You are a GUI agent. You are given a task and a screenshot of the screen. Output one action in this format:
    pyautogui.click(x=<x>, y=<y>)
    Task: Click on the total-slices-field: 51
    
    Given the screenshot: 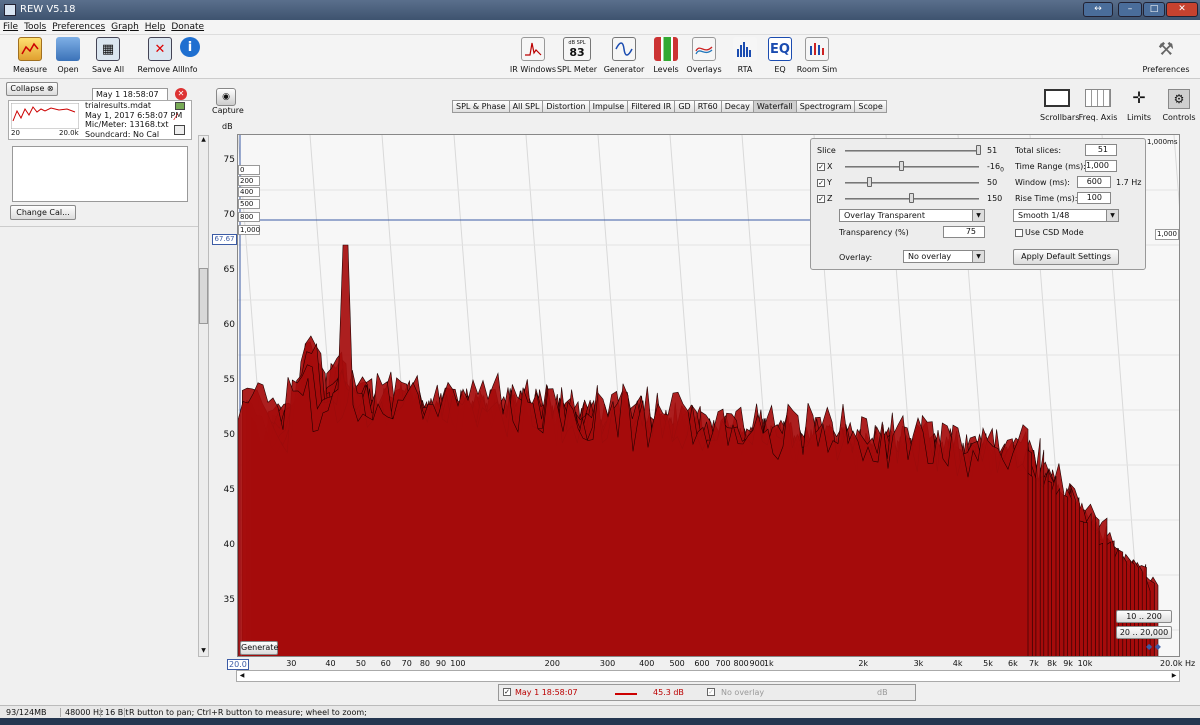 What is the action you would take?
    pyautogui.click(x=1101, y=150)
    